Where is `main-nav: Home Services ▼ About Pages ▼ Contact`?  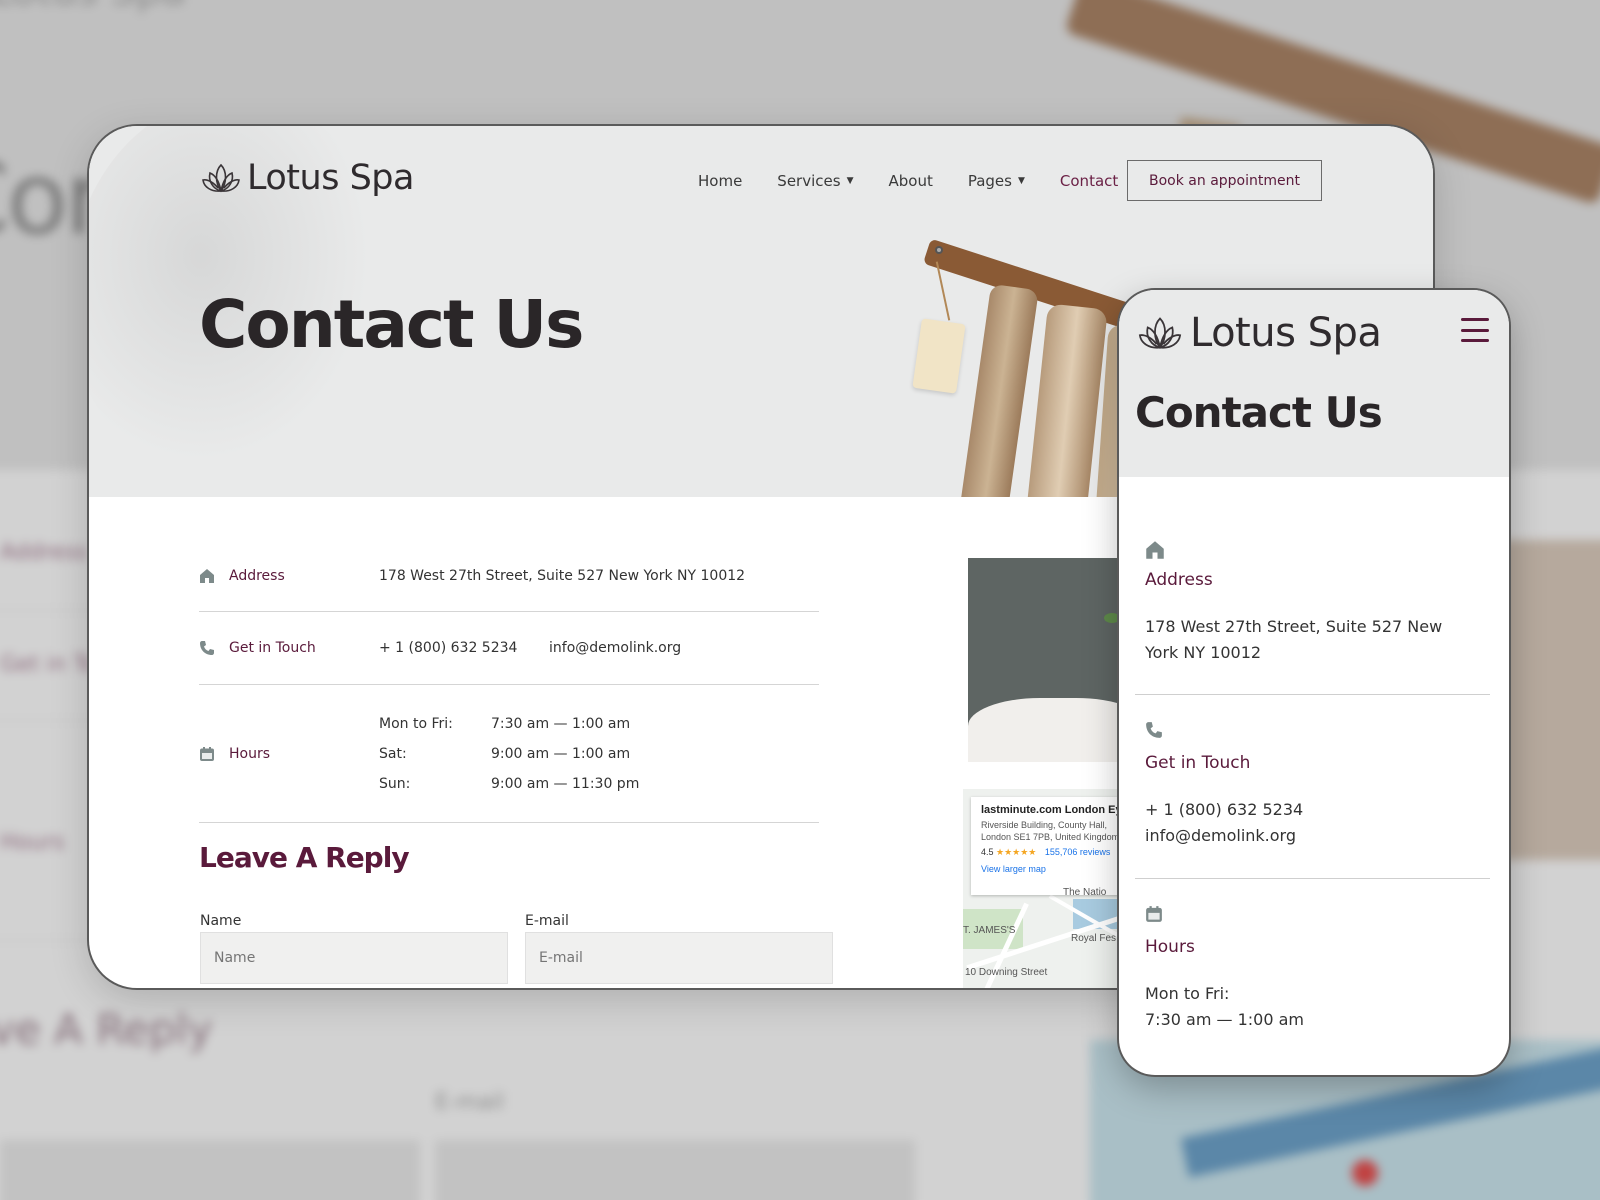
main-nav: Home Services ▼ About Pages ▼ Contact is located at coordinates (925, 181).